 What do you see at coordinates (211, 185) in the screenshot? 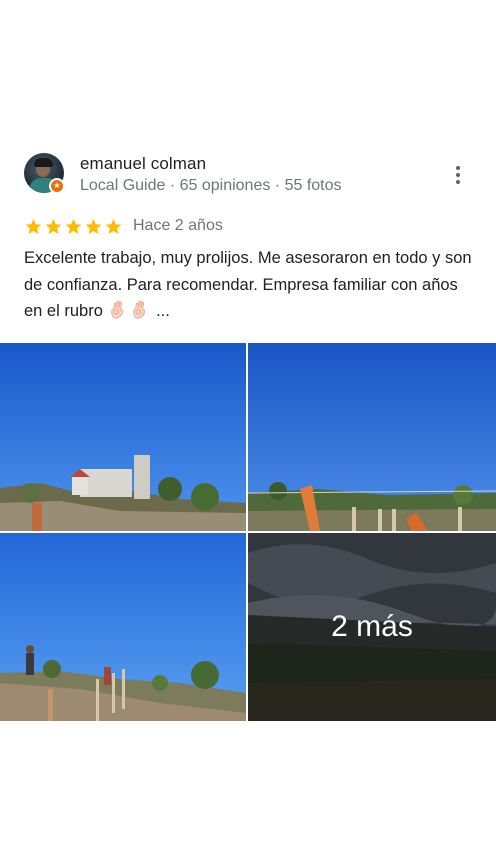
I see `reviewer-meta: Local Guide · 65 opiniones · 55 fotos` at bounding box center [211, 185].